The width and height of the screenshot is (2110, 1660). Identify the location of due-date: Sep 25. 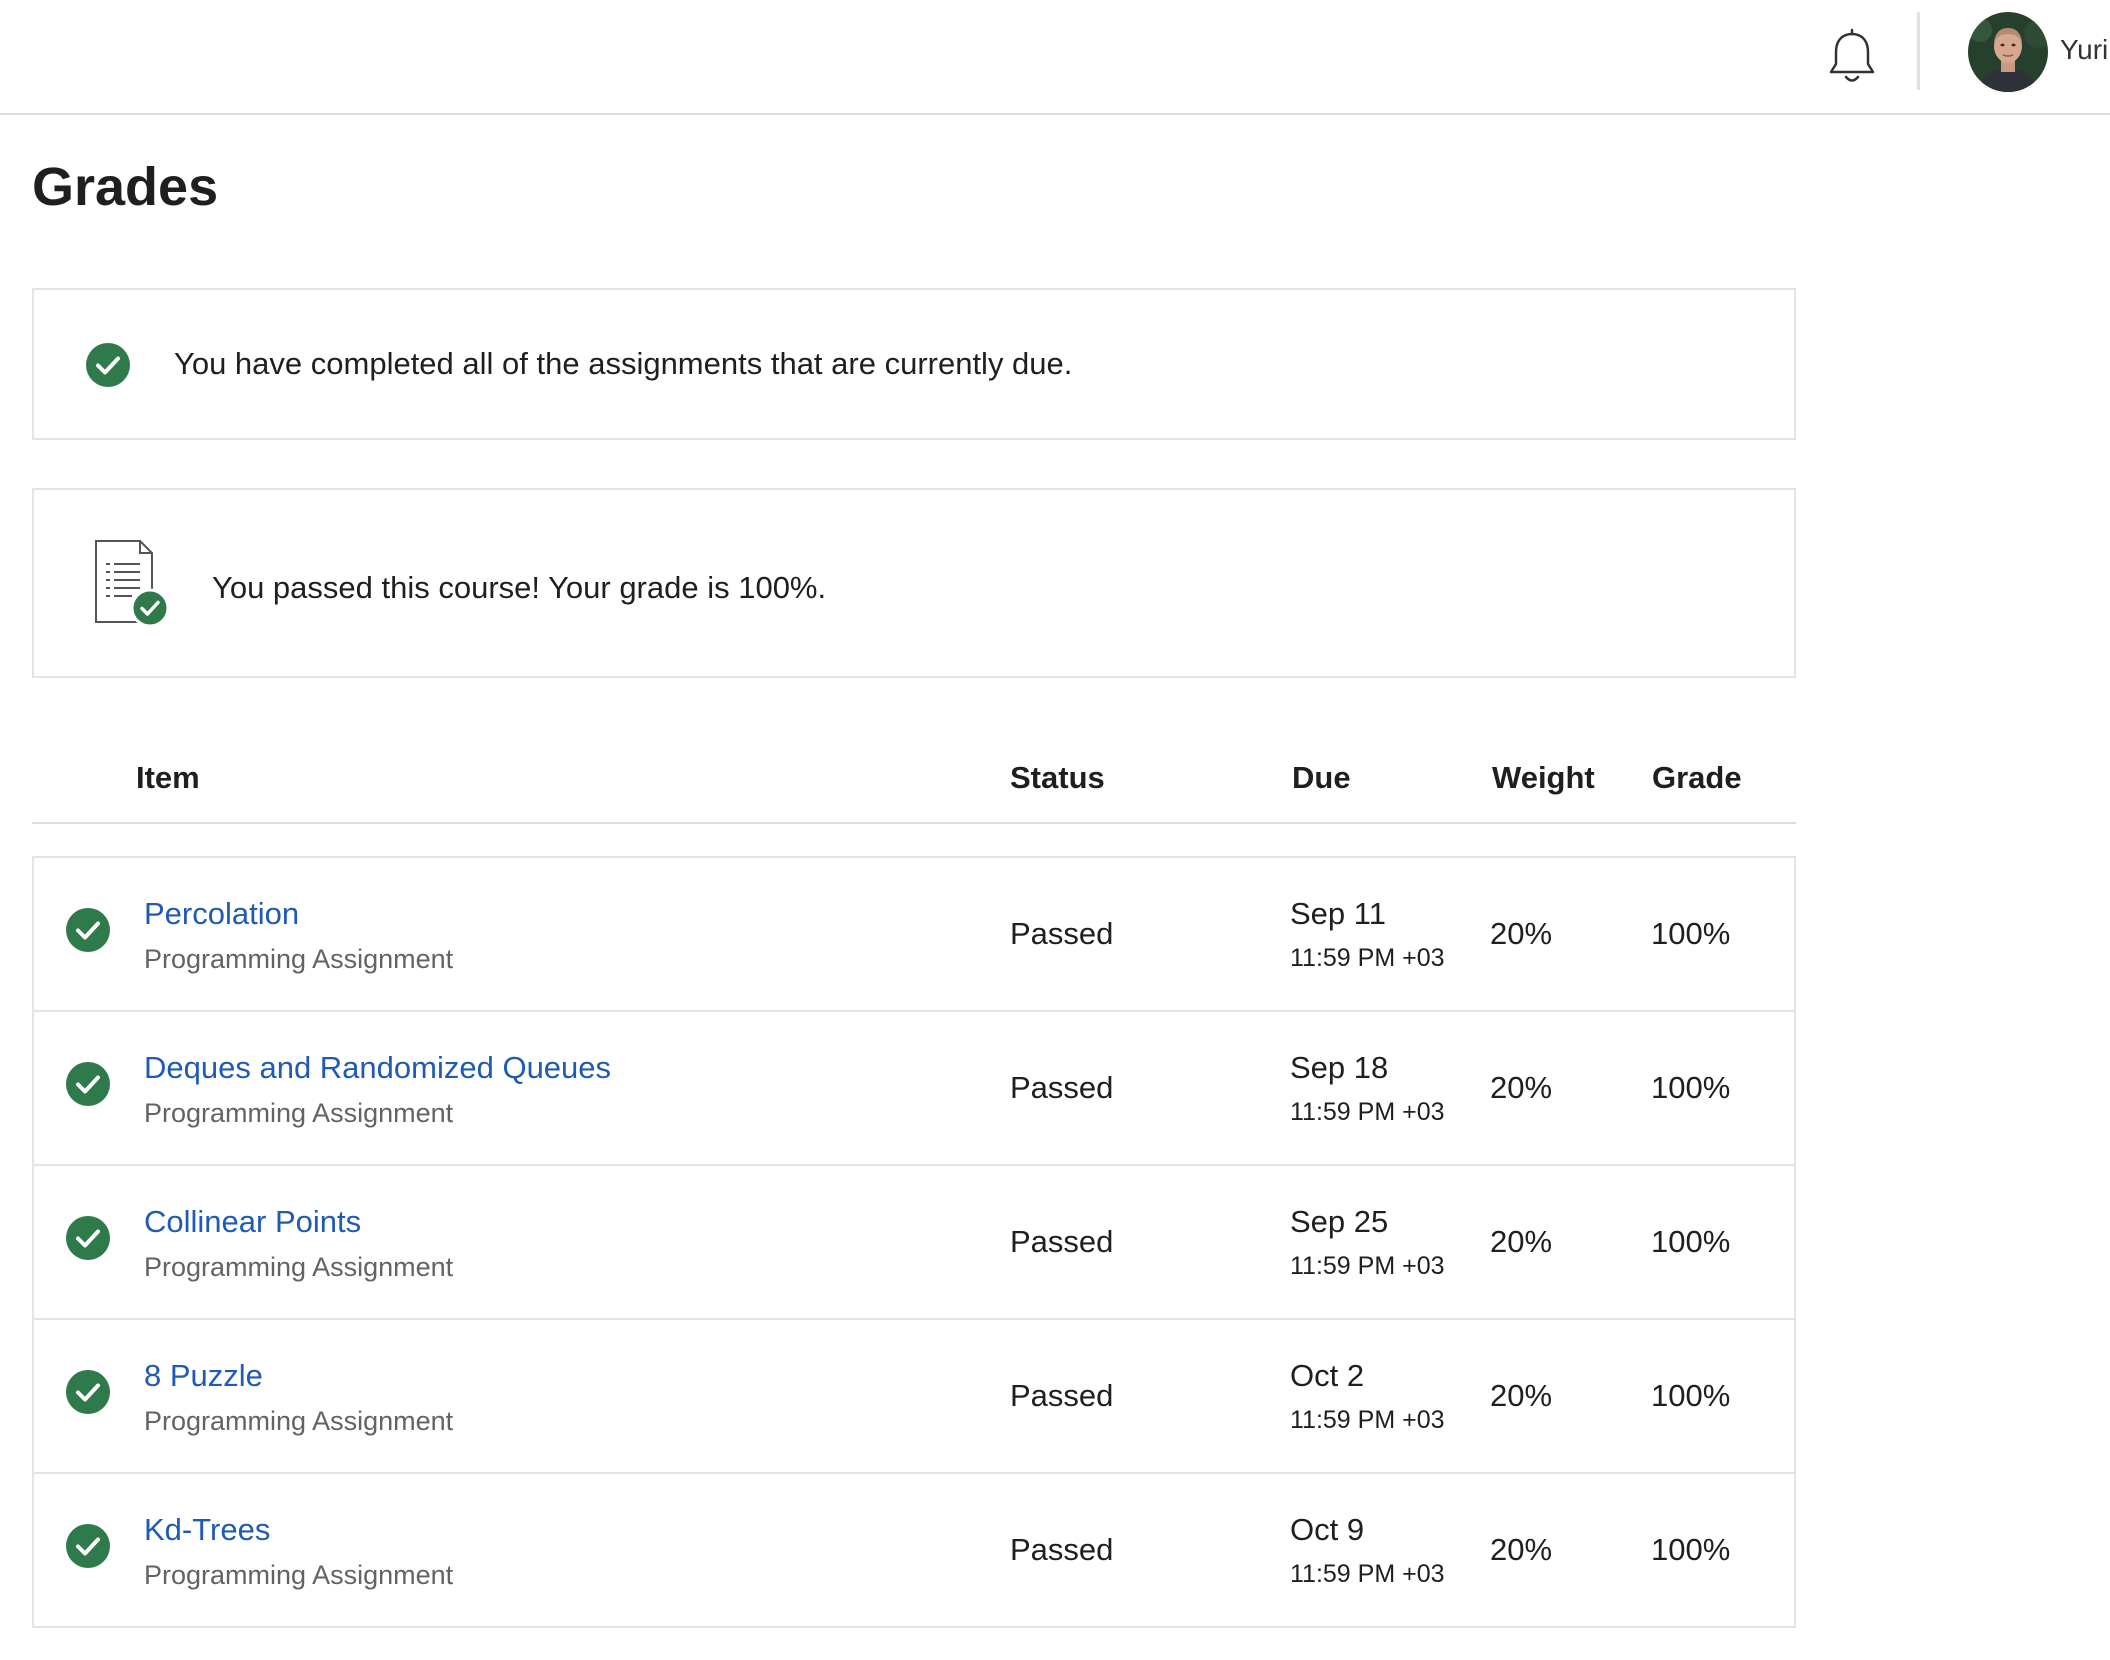
(1339, 1221).